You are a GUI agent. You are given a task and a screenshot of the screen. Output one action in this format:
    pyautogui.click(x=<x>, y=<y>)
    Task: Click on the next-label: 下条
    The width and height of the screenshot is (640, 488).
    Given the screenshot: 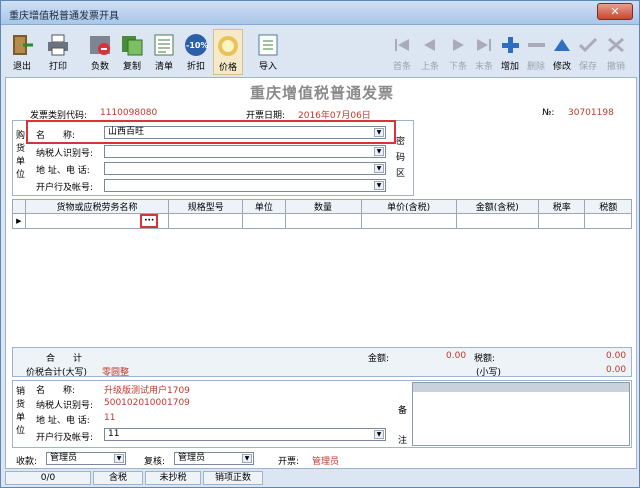 What is the action you would take?
    pyautogui.click(x=457, y=67)
    